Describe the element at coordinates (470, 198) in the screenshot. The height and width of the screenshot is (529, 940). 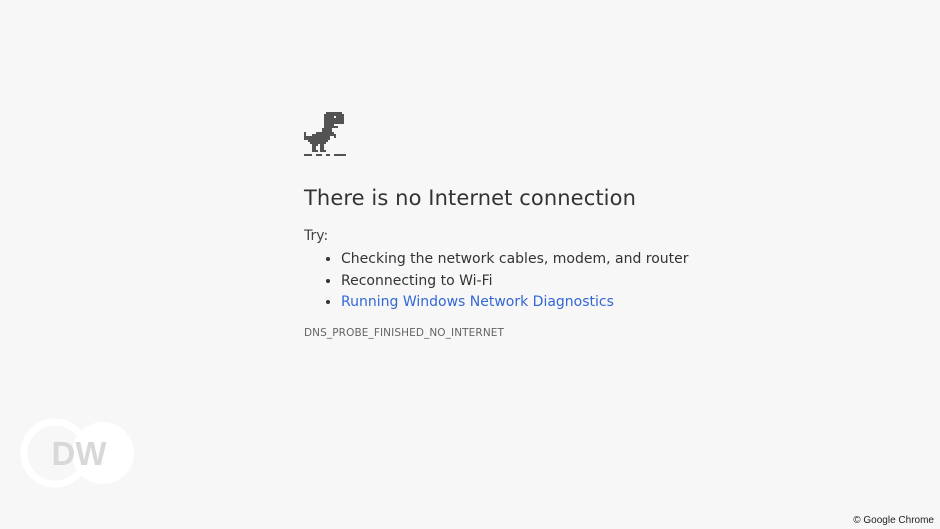
I see `error-title: There is no Internet connection` at that location.